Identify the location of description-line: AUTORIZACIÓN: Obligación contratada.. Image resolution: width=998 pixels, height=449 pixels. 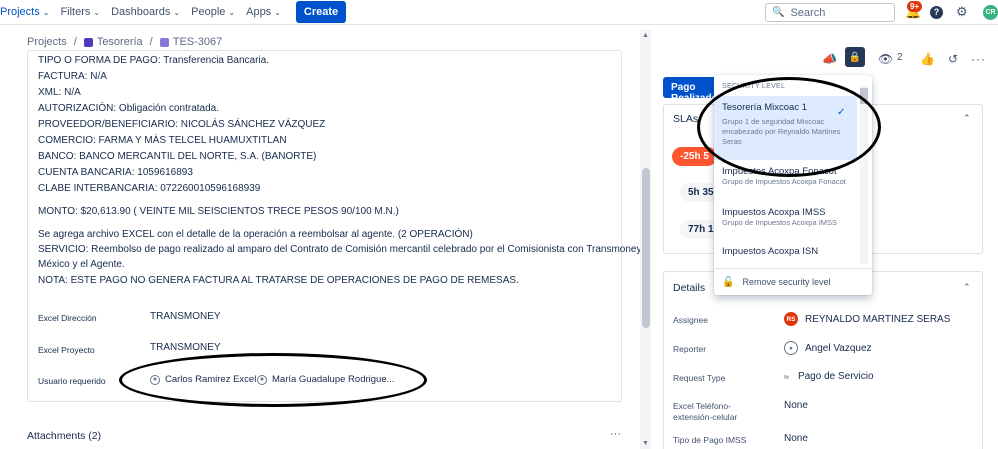
(128, 108).